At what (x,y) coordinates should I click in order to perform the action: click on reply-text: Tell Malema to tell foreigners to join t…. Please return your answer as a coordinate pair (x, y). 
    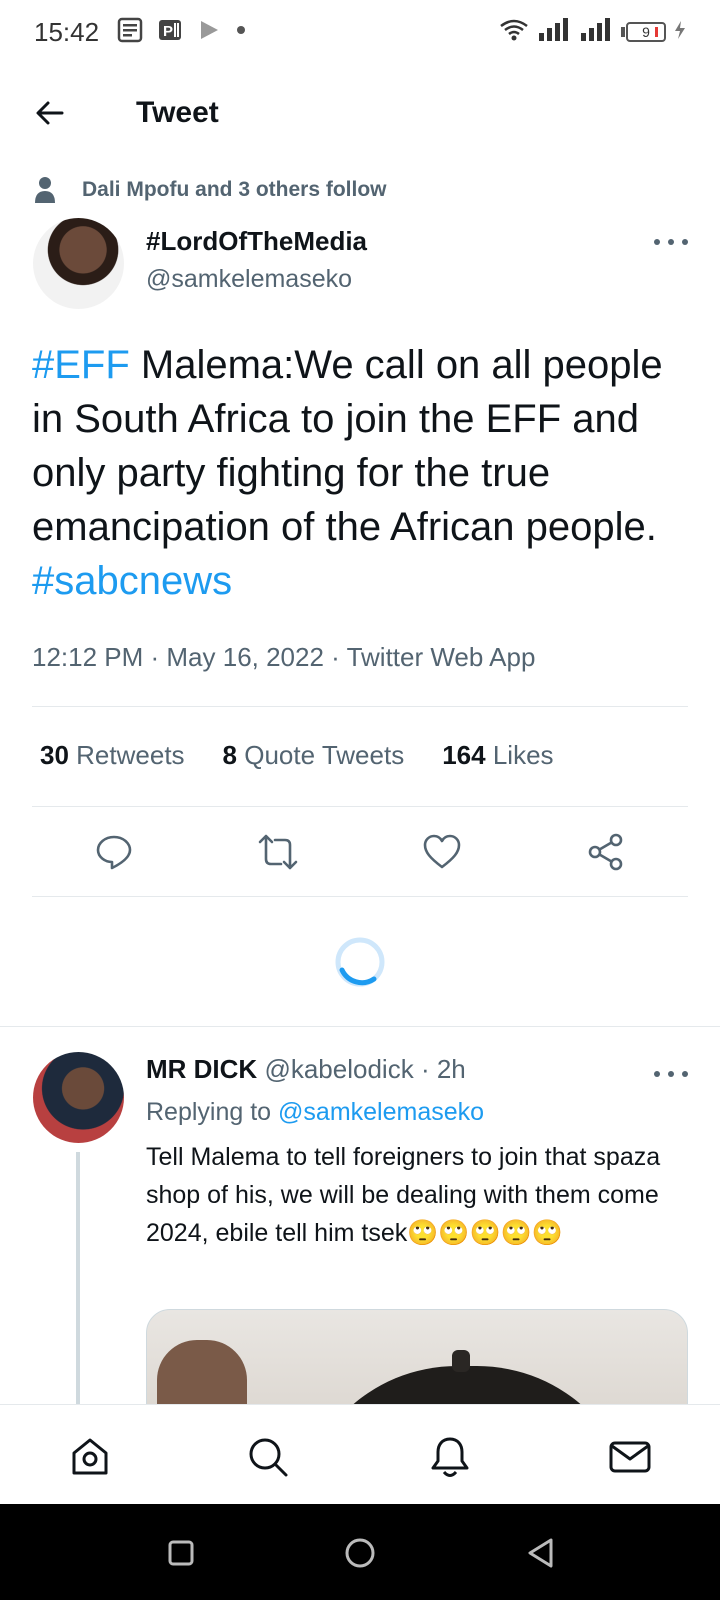
    Looking at the image, I should click on (403, 1195).